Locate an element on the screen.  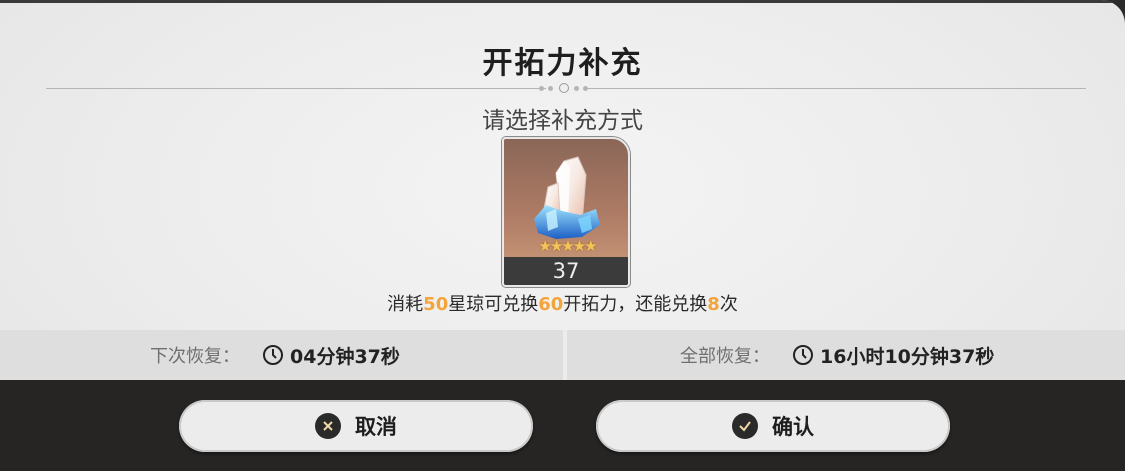
top-border is located at coordinates (562, 1).